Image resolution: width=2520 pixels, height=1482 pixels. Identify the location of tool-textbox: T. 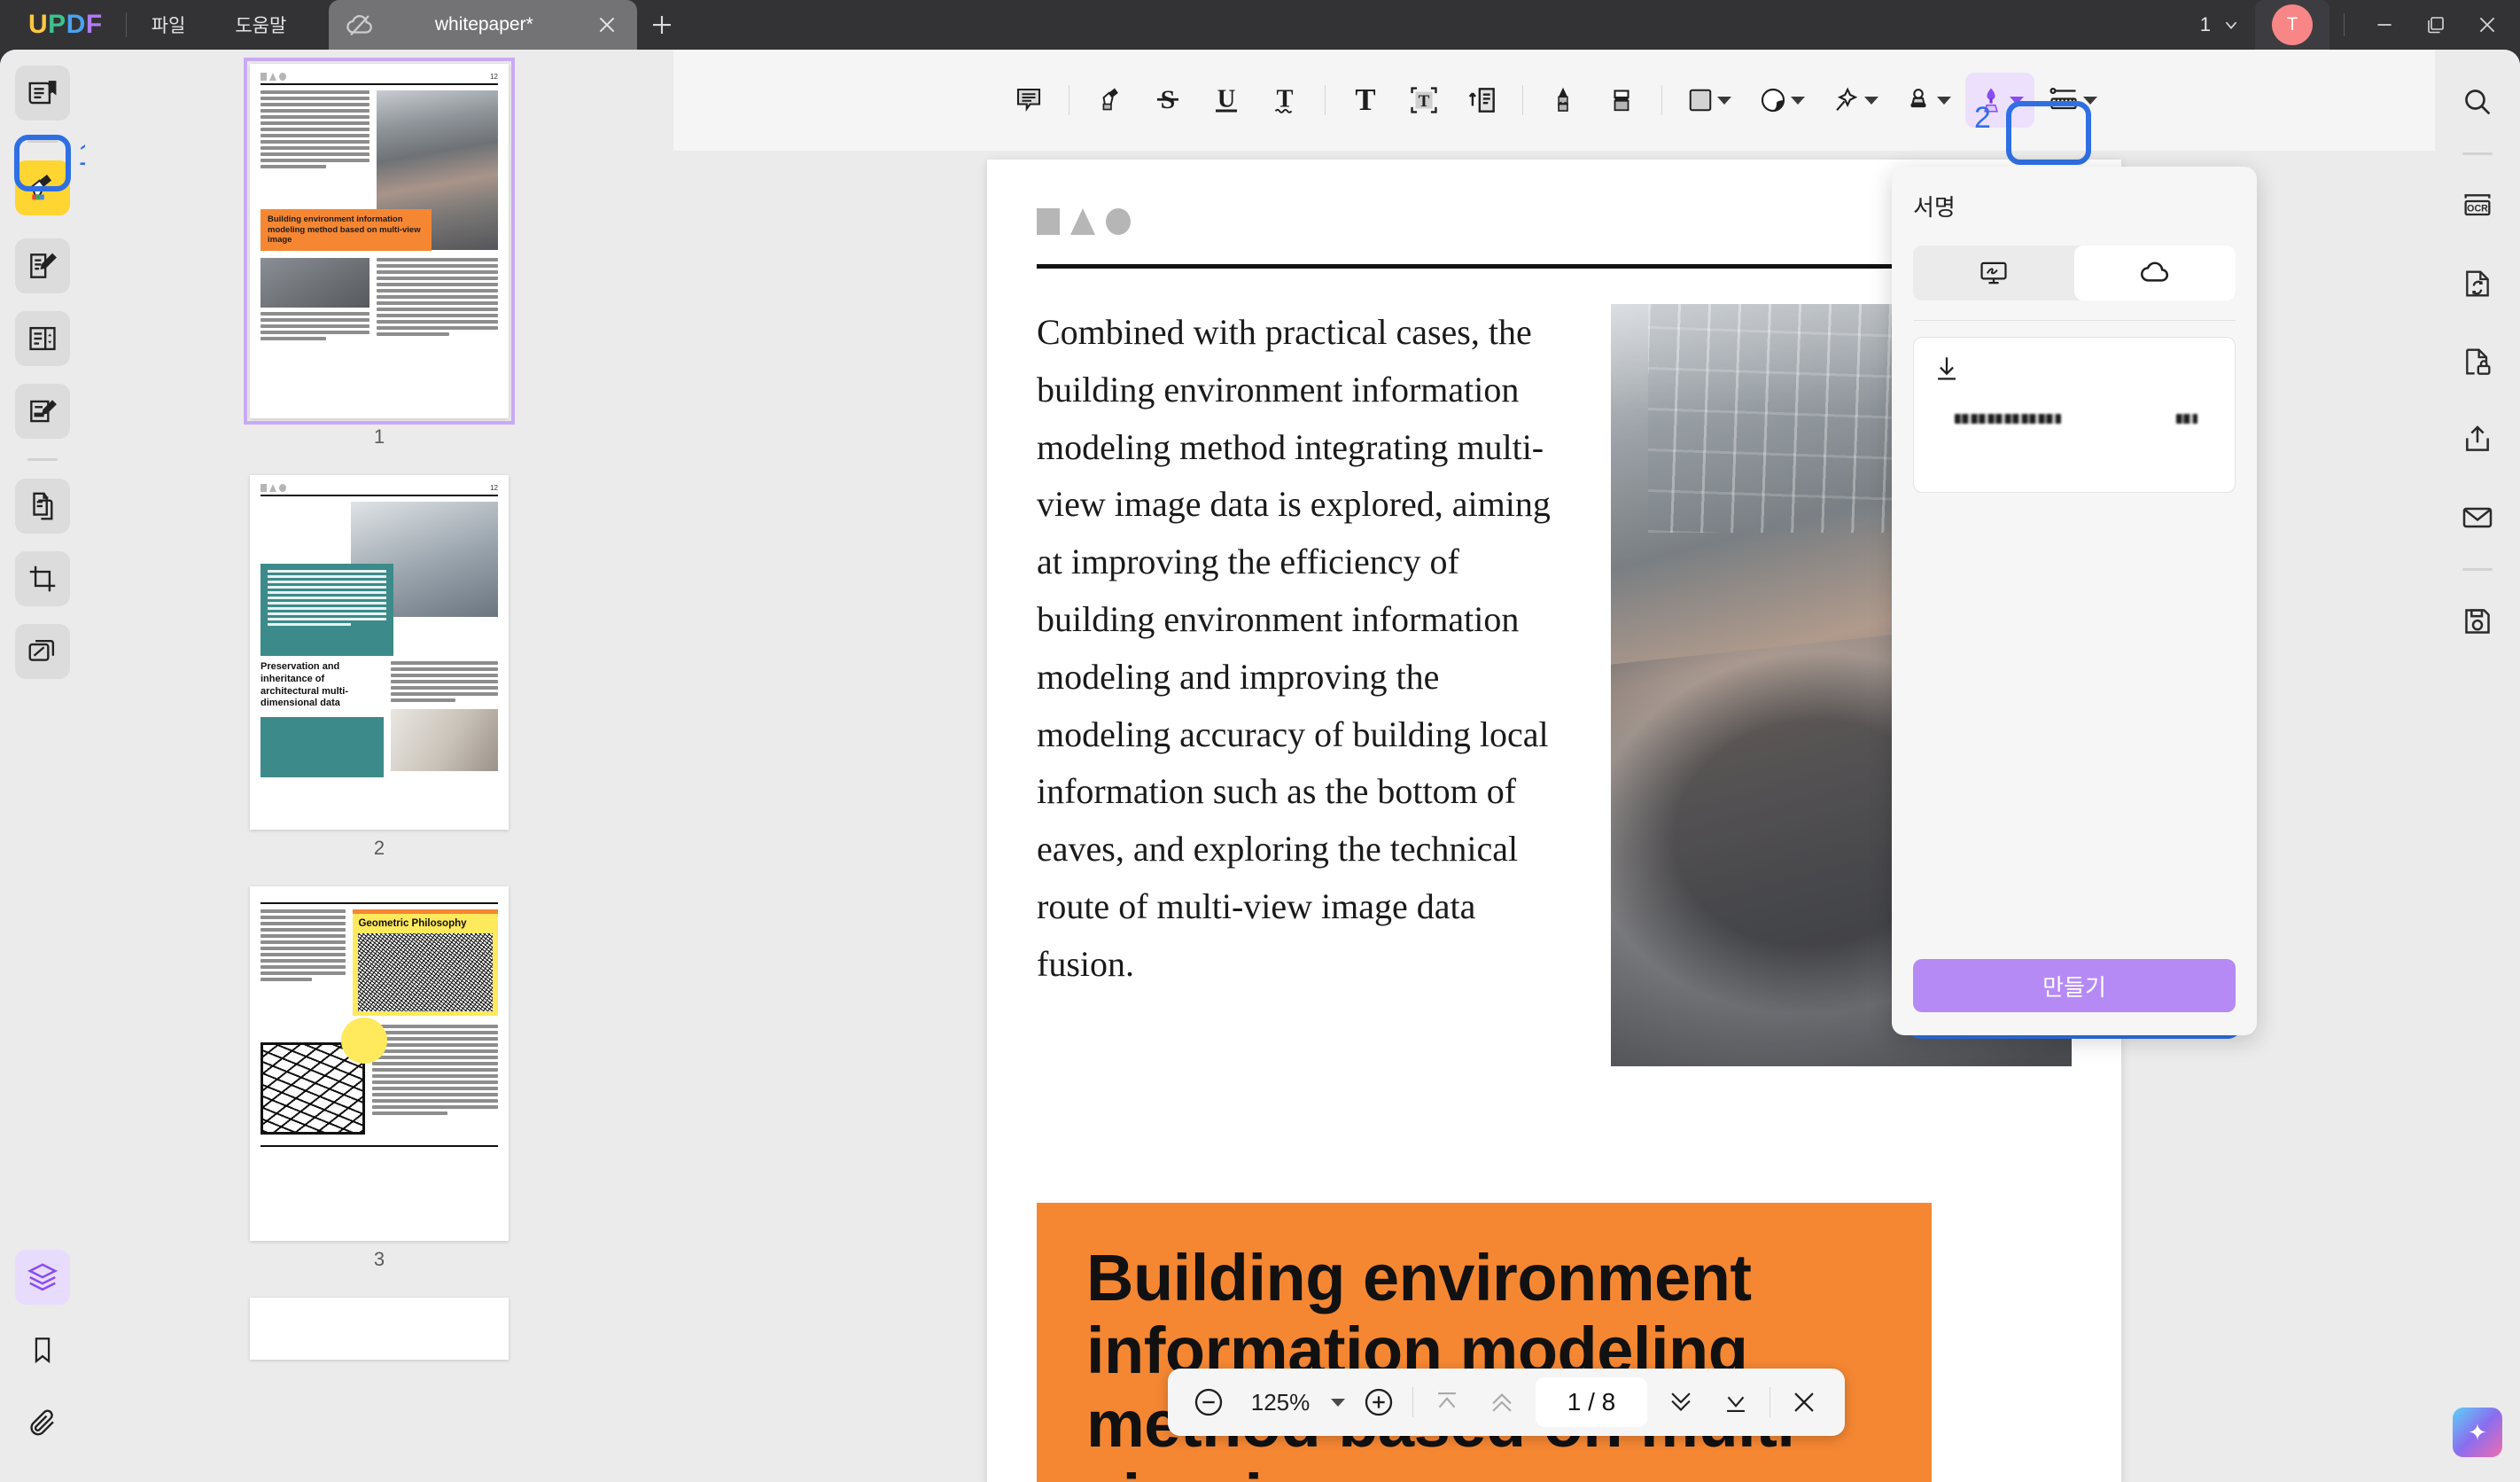
(1423, 100).